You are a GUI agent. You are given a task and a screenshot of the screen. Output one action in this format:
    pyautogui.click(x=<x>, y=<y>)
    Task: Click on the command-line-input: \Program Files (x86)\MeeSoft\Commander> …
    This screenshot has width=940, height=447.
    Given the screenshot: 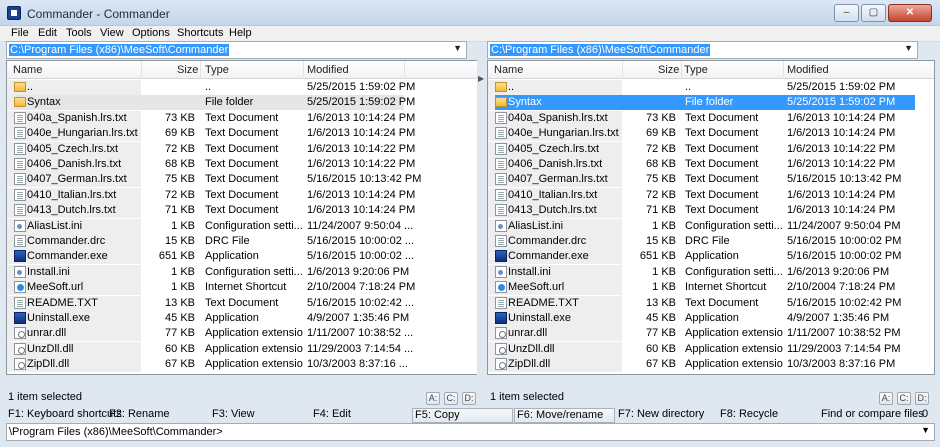 What is the action you would take?
    pyautogui.click(x=470, y=432)
    